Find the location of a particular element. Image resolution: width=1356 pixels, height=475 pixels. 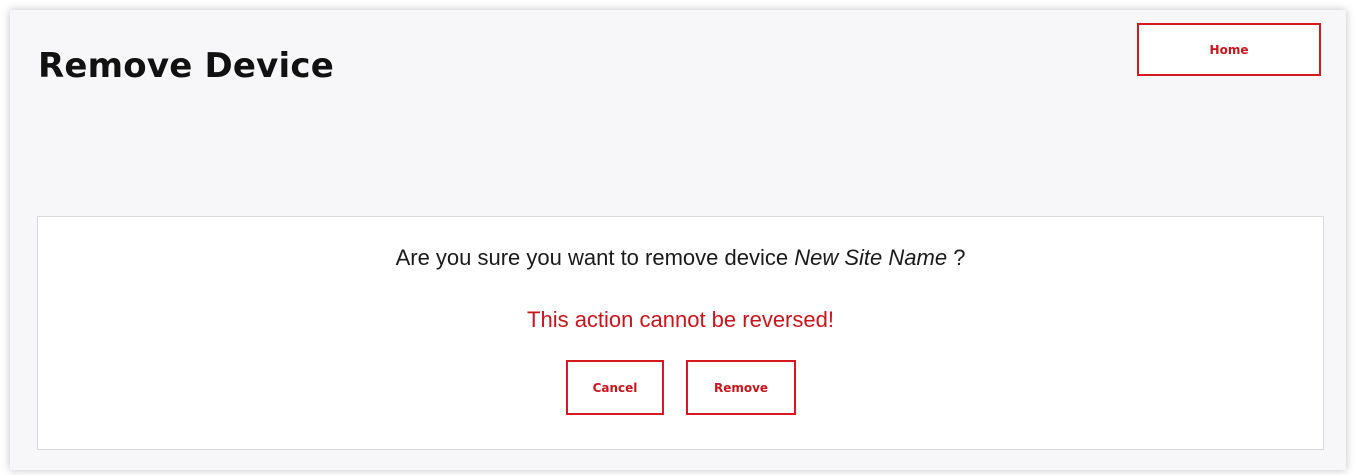

cancel-button: Cancel is located at coordinates (615, 387).